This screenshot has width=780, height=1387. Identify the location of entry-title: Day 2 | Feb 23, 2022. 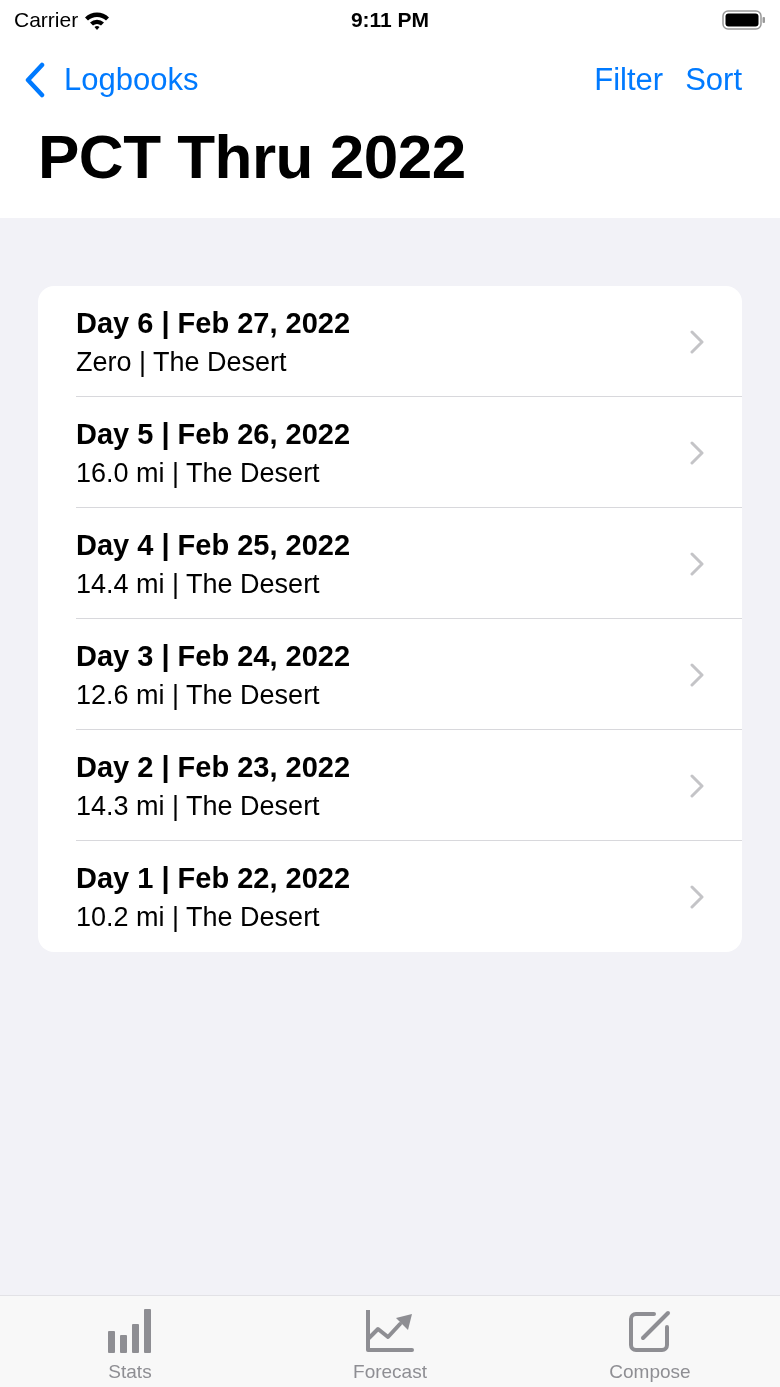
(214, 767).